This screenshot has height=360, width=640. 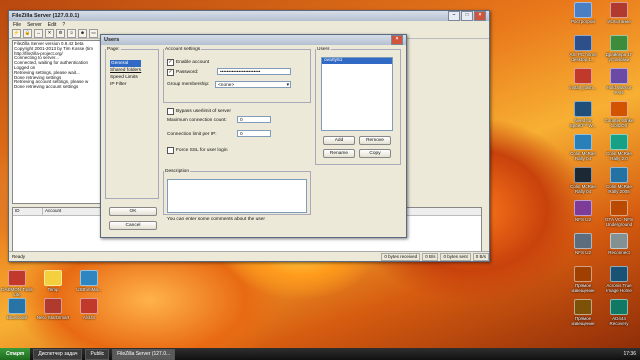 I want to click on status-ready: Ready, so click(x=19, y=256).